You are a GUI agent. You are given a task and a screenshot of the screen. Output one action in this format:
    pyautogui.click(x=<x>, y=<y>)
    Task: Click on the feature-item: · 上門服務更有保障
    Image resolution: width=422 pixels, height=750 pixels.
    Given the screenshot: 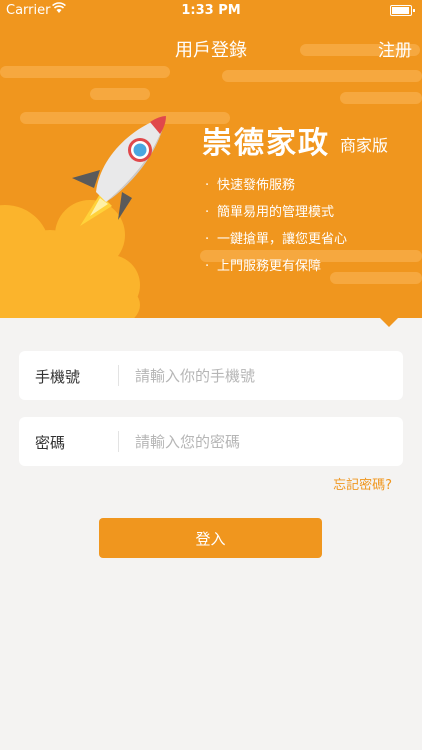 What is the action you would take?
    pyautogui.click(x=263, y=266)
    